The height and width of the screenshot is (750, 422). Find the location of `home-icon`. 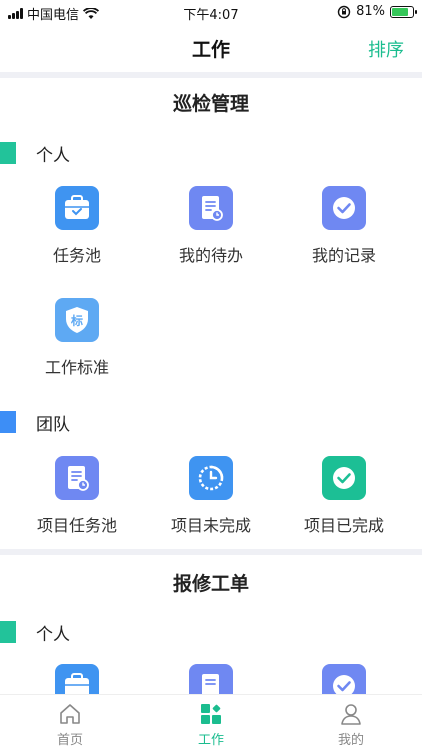

home-icon is located at coordinates (70, 714).